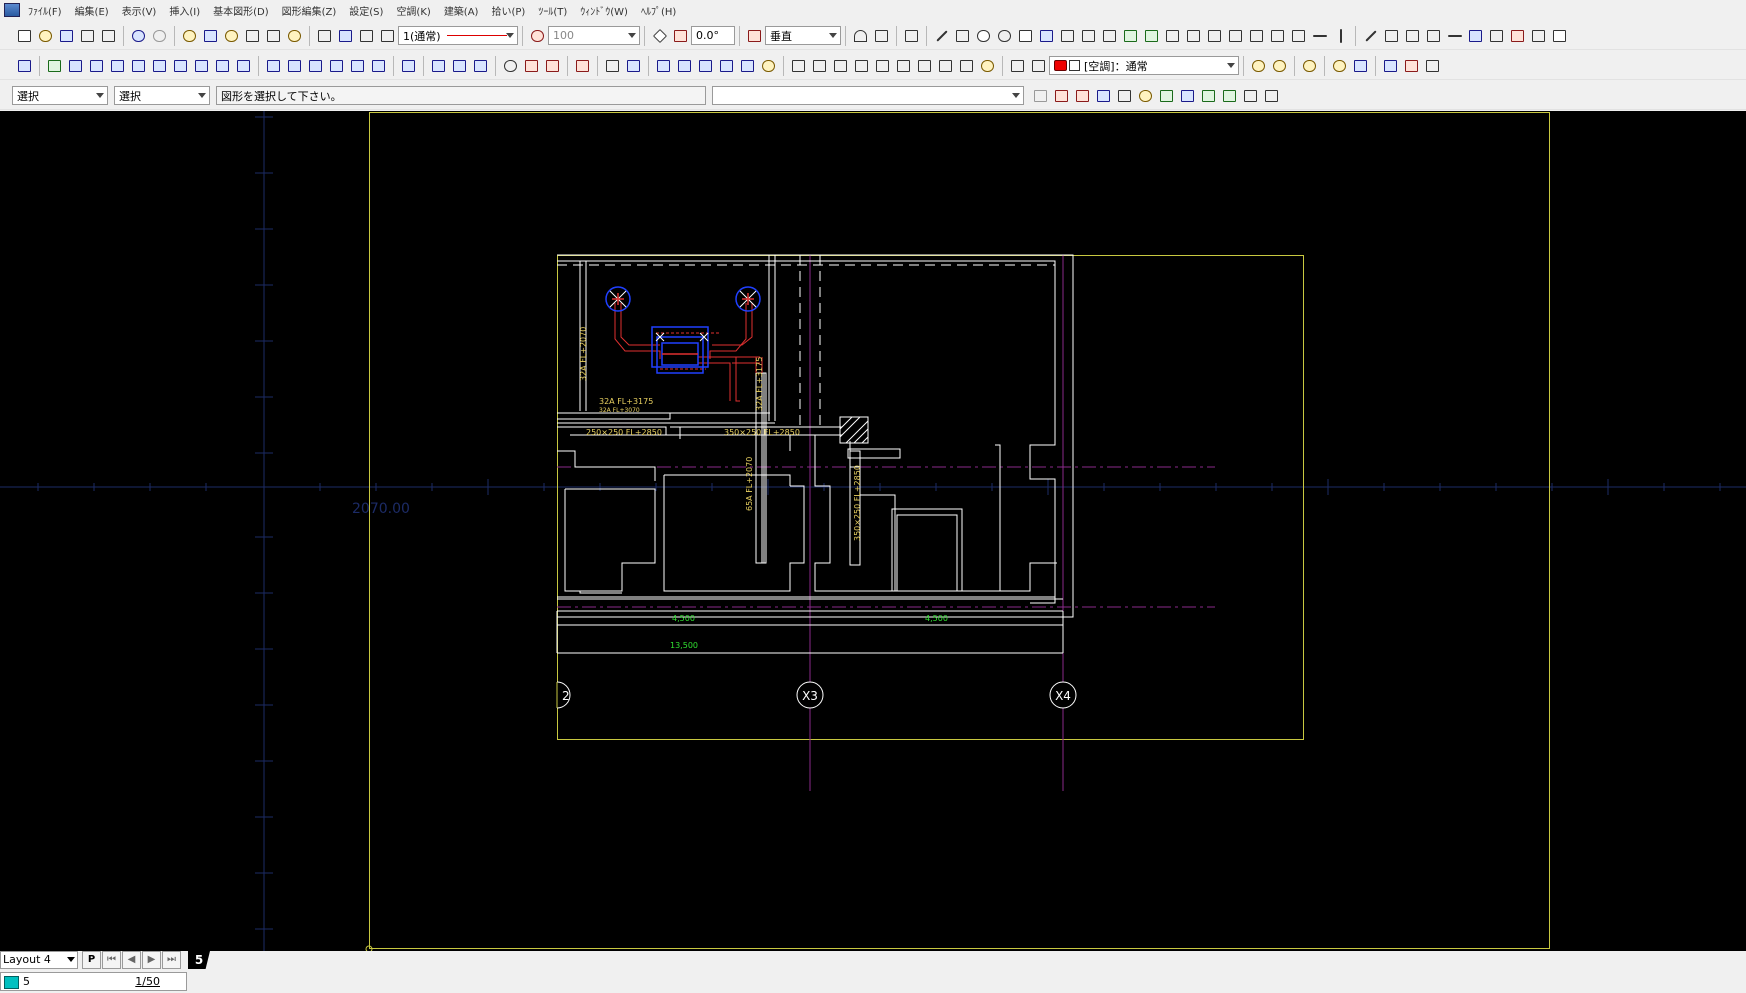 Image resolution: width=1746 pixels, height=993 pixels. I want to click on block-icon, so click(1145, 95).